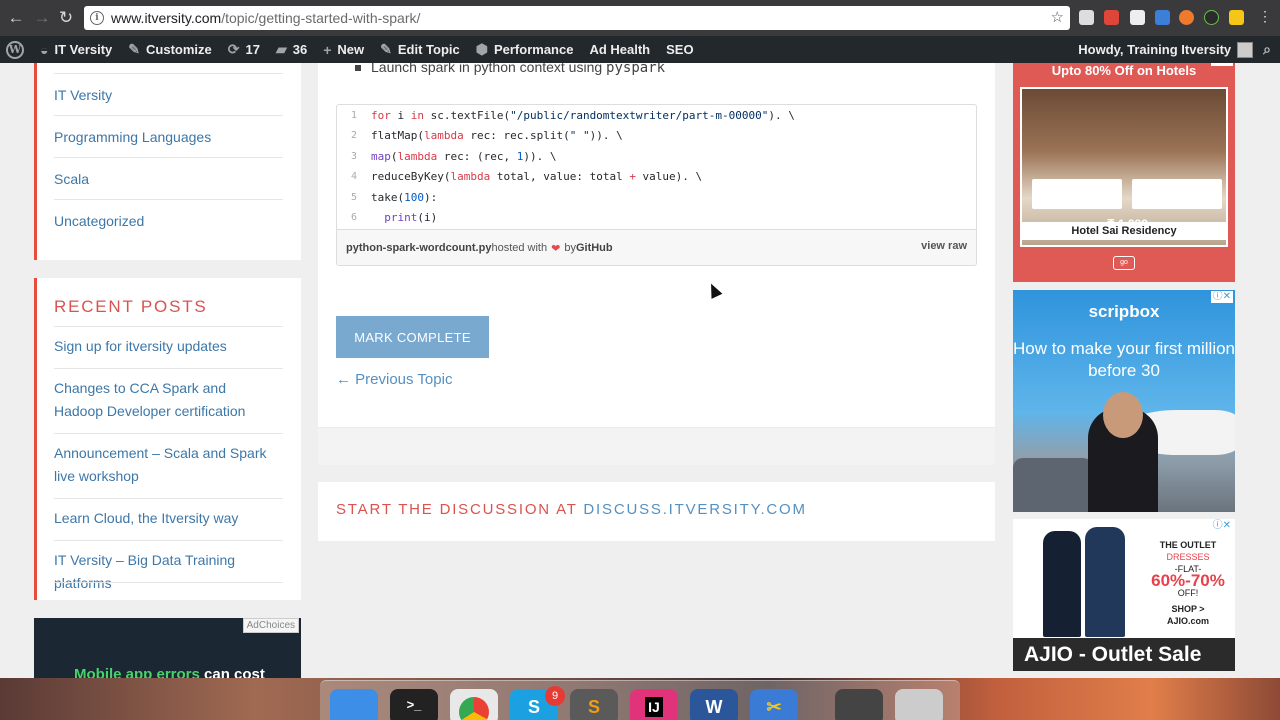 This screenshot has width=1280, height=720. I want to click on admin-performance: ⬢ Performance, so click(525, 49).